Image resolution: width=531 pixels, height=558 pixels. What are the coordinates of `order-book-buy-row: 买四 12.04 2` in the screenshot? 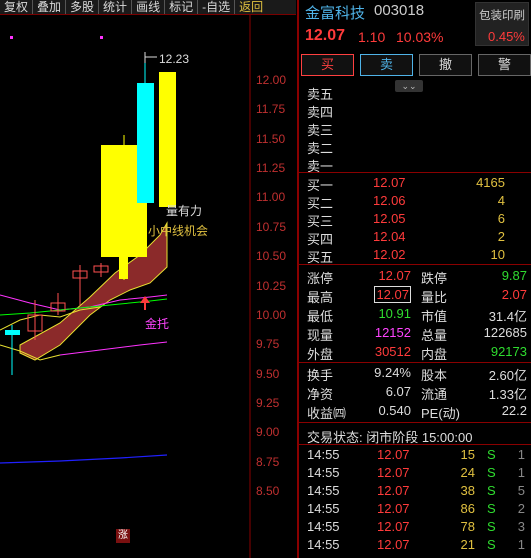 It's located at (415, 238).